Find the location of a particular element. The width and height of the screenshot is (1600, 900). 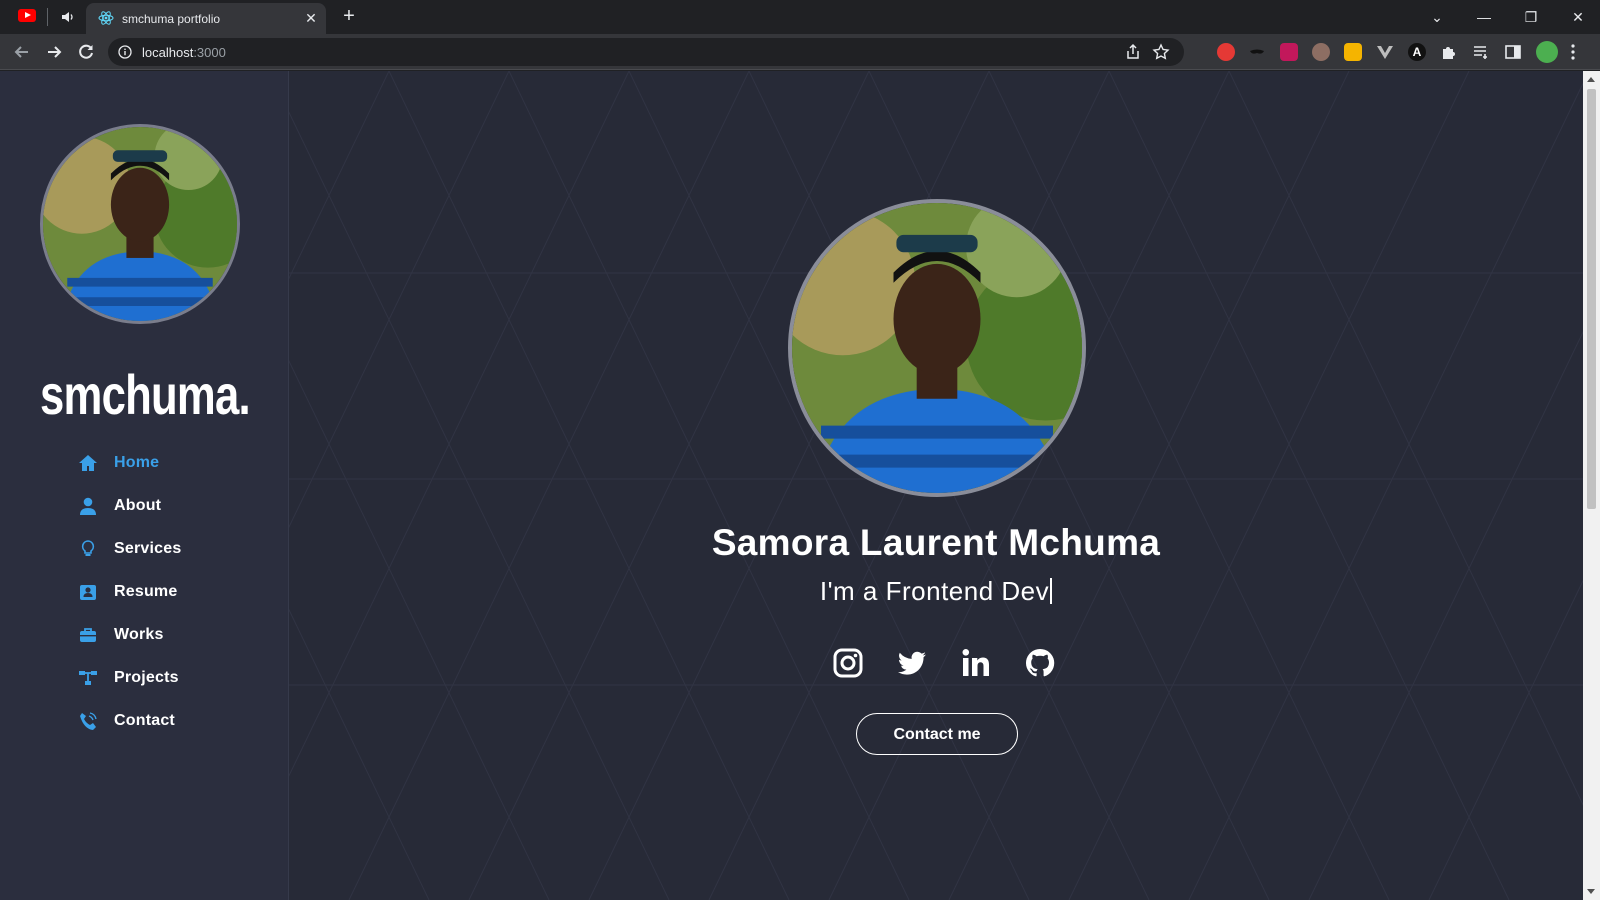

home-icon is located at coordinates (88, 462).